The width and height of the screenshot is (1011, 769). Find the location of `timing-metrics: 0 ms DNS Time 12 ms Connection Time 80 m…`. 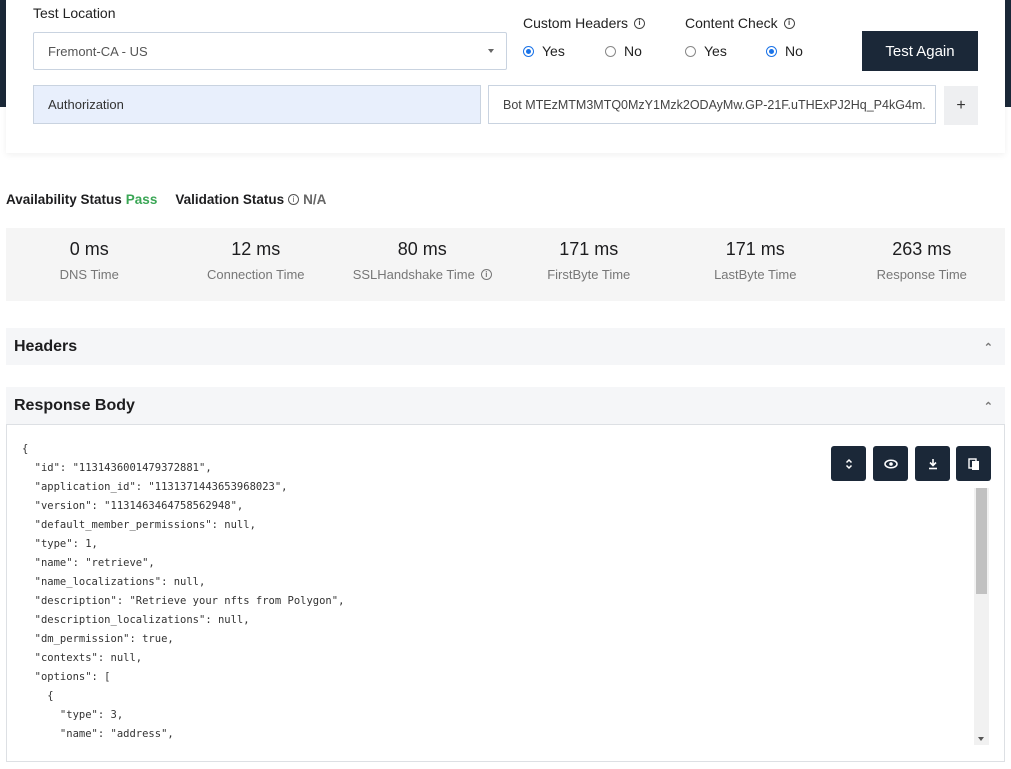

timing-metrics: 0 ms DNS Time 12 ms Connection Time 80 m… is located at coordinates (505, 264).